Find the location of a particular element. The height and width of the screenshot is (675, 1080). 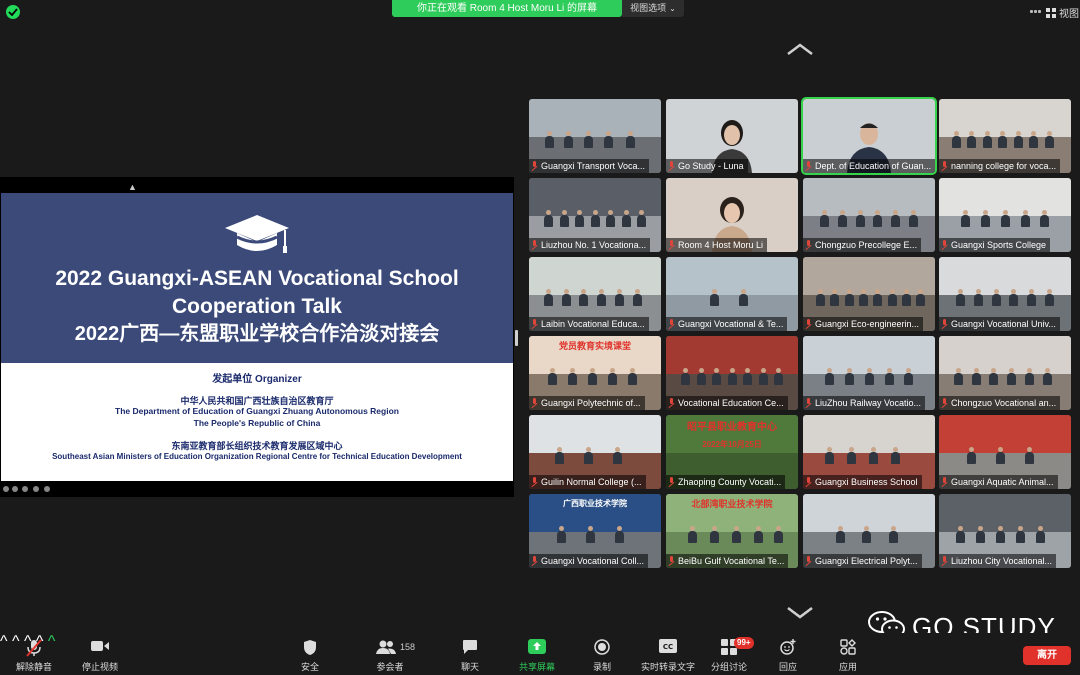

svg-text: CC is located at coordinates (668, 647).